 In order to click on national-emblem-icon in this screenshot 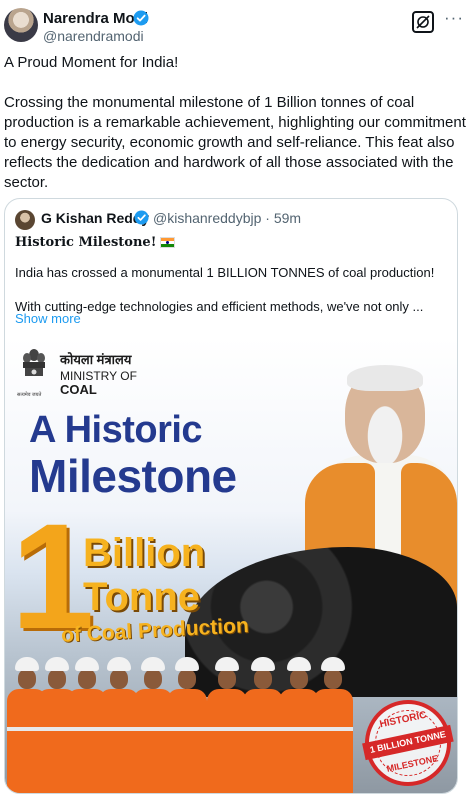, I will do `click(34, 362)`.